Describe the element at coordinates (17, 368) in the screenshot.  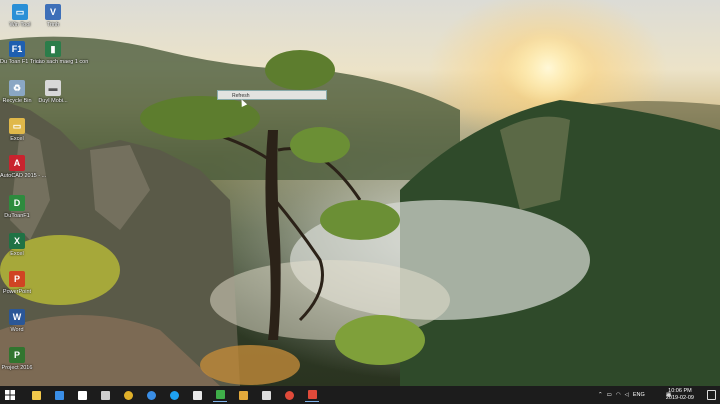
I see `desktop-icon-label: Project 2016` at that location.